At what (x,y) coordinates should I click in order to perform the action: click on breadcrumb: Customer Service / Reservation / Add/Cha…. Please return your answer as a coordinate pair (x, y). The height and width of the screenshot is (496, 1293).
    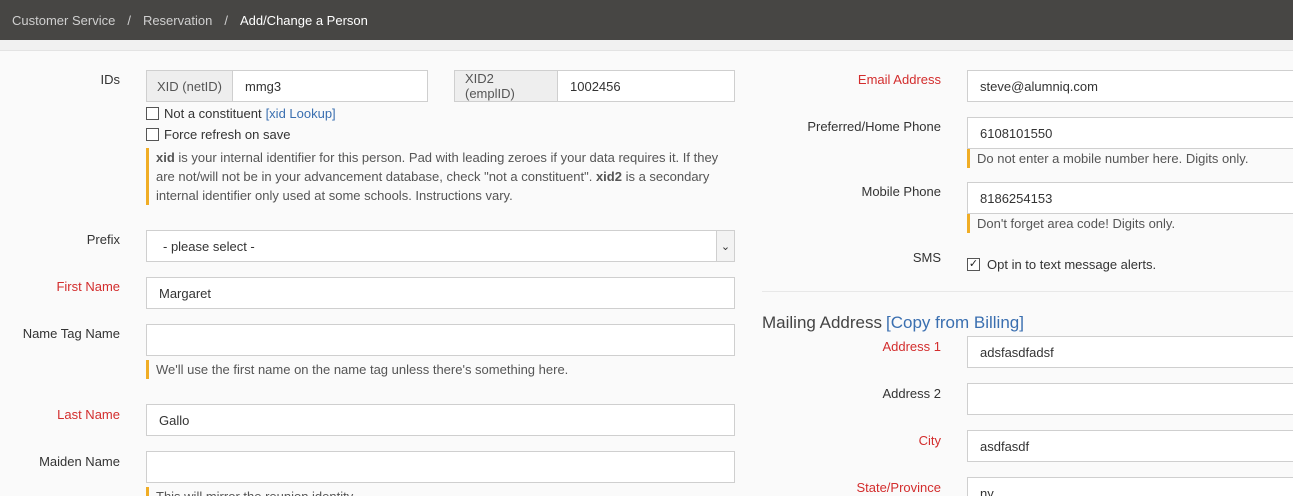
    Looking at the image, I should click on (646, 20).